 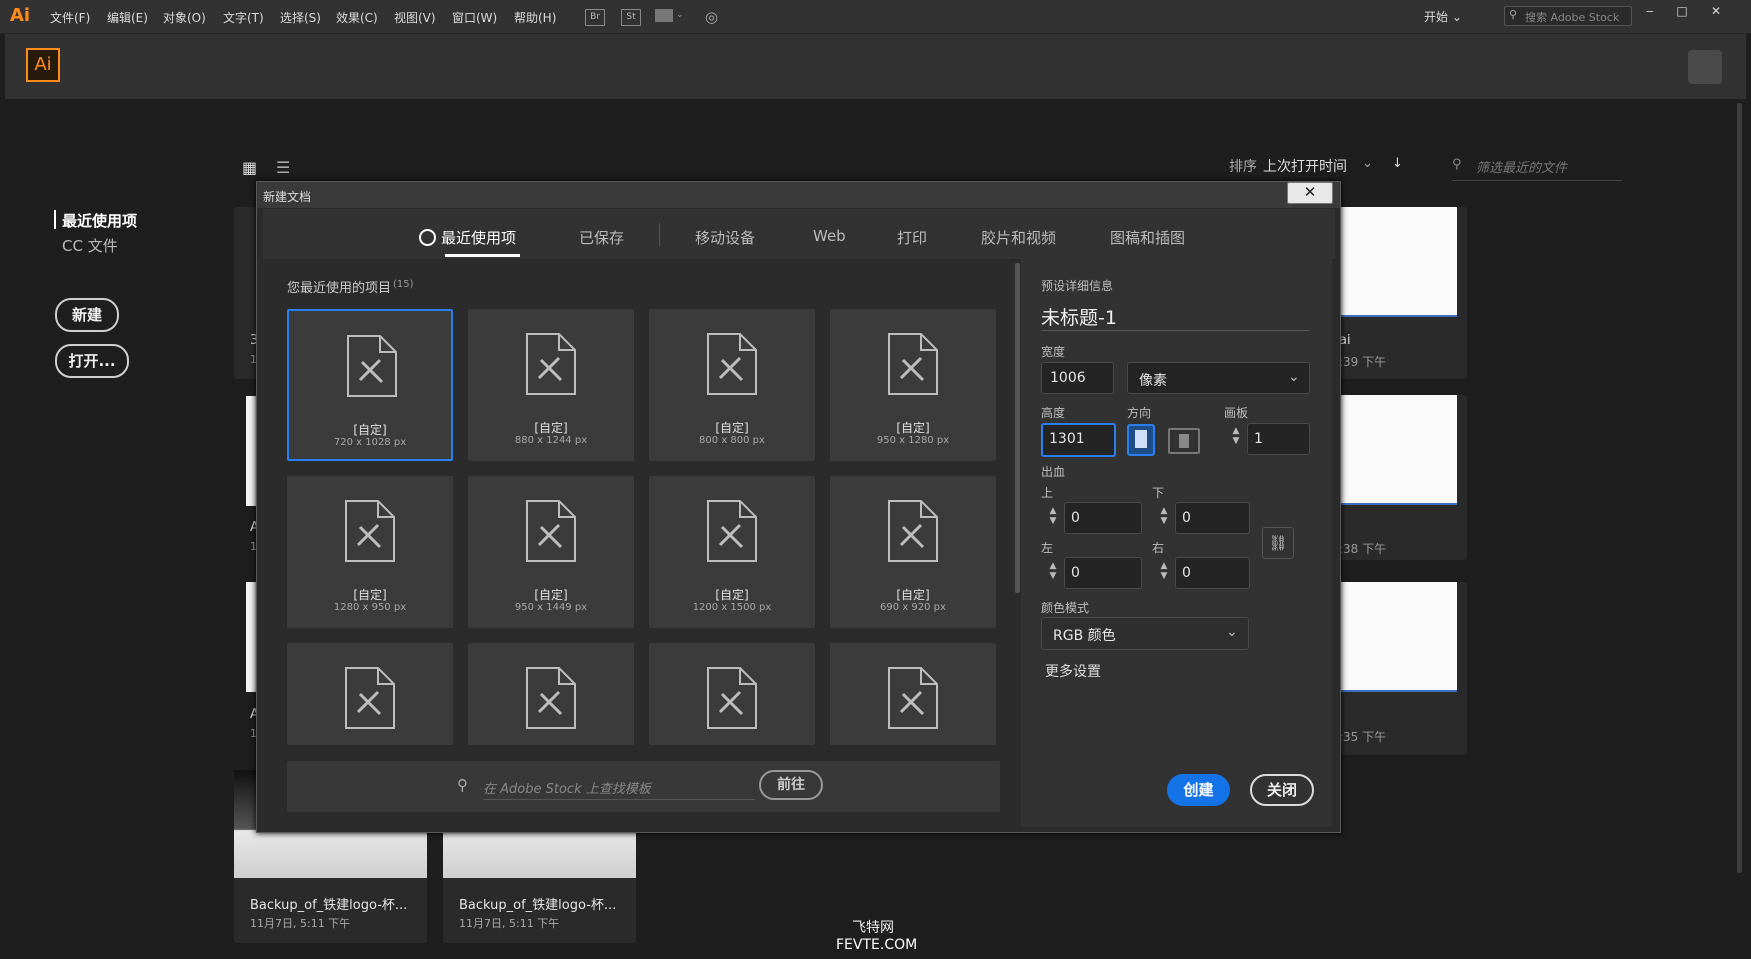 I want to click on partial-text: :35 下午, so click(x=1363, y=737).